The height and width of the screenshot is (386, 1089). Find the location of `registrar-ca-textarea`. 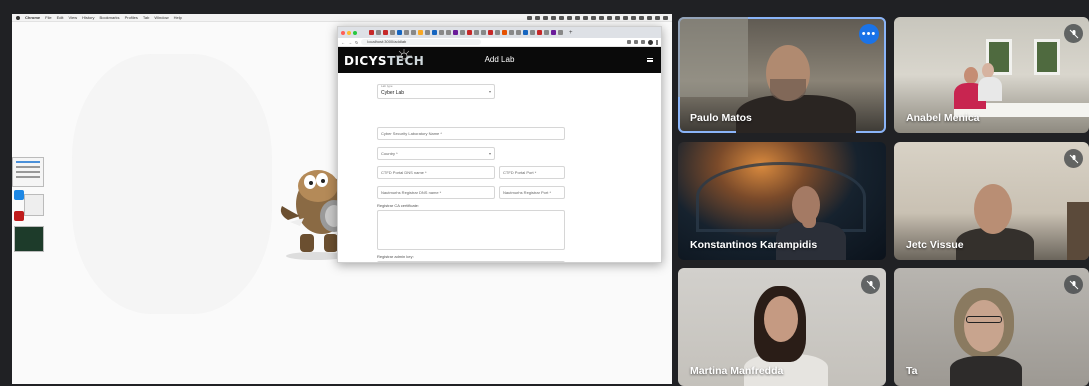

registrar-ca-textarea is located at coordinates (471, 230).